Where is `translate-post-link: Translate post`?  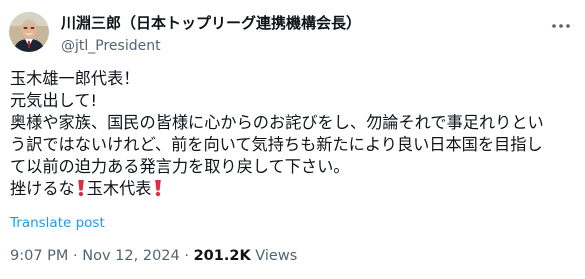 translate-post-link: Translate post is located at coordinates (57, 223).